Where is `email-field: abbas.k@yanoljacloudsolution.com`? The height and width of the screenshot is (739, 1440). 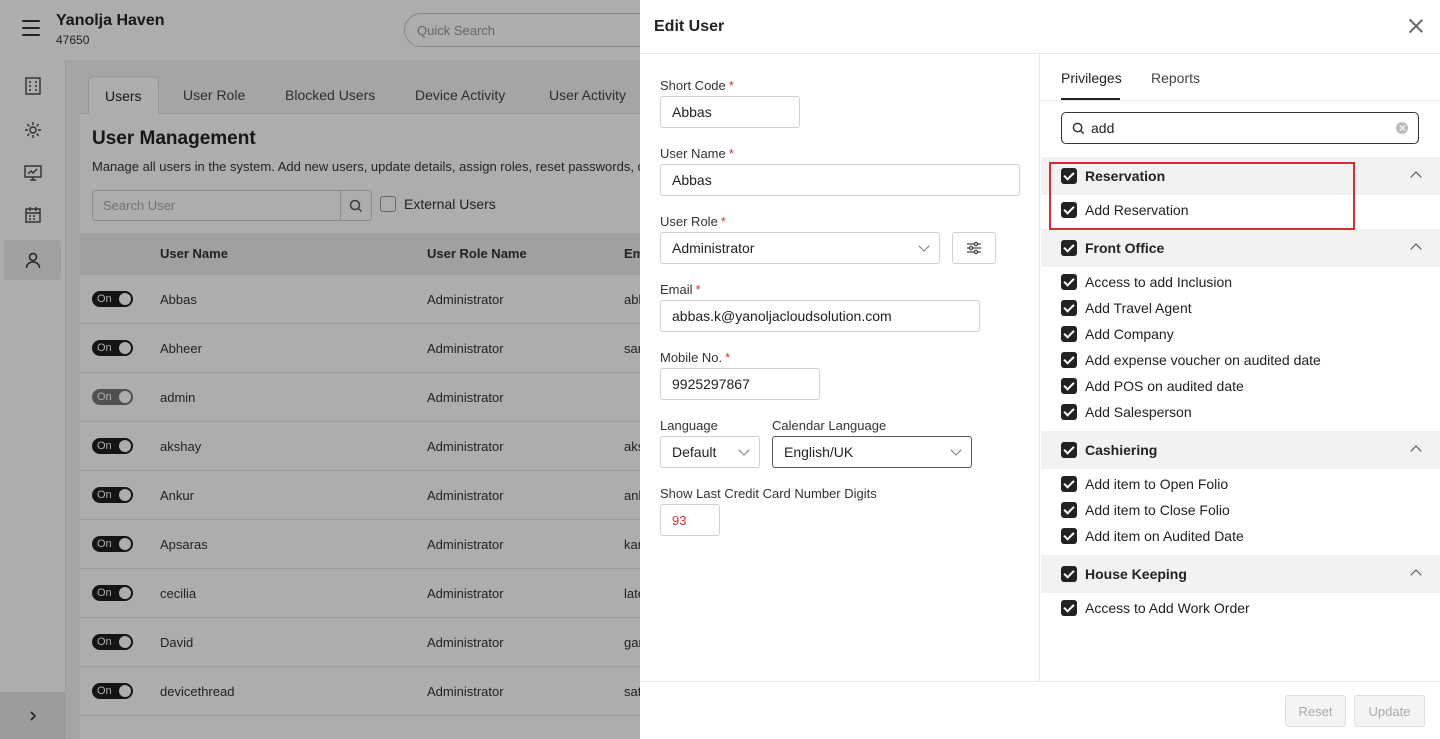 email-field: abbas.k@yanoljacloudsolution.com is located at coordinates (820, 316).